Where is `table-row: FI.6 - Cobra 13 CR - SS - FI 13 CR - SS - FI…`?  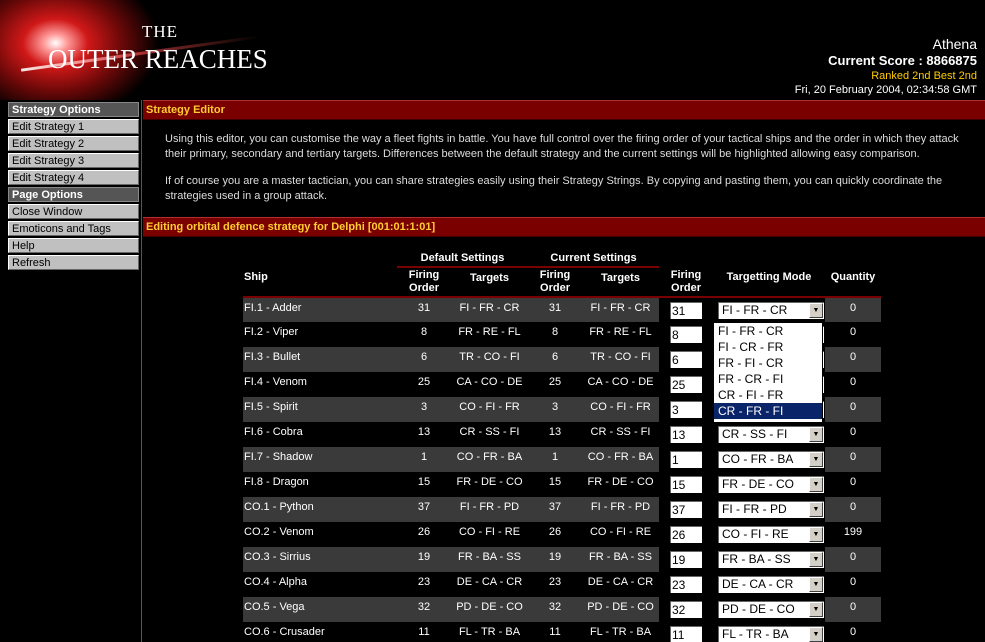 table-row: FI.6 - Cobra 13 CR - SS - FI 13 CR - SS - FI… is located at coordinates (562, 434).